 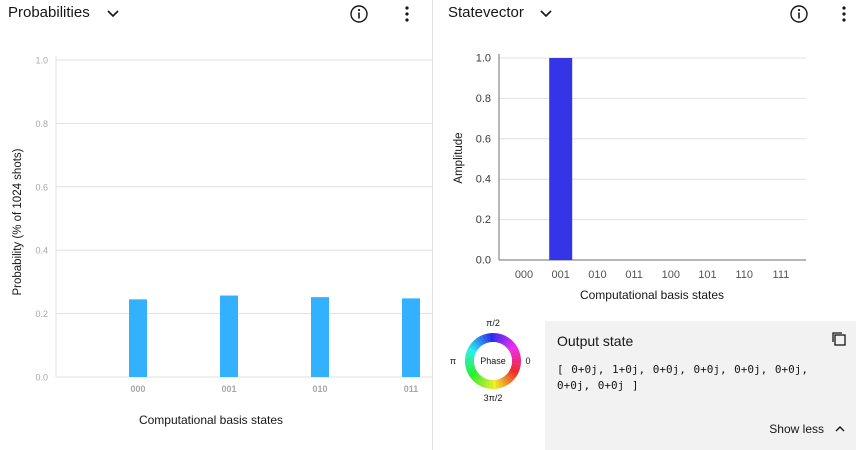 I want to click on probabilities-ytick-label: 0.2, so click(x=41, y=314).